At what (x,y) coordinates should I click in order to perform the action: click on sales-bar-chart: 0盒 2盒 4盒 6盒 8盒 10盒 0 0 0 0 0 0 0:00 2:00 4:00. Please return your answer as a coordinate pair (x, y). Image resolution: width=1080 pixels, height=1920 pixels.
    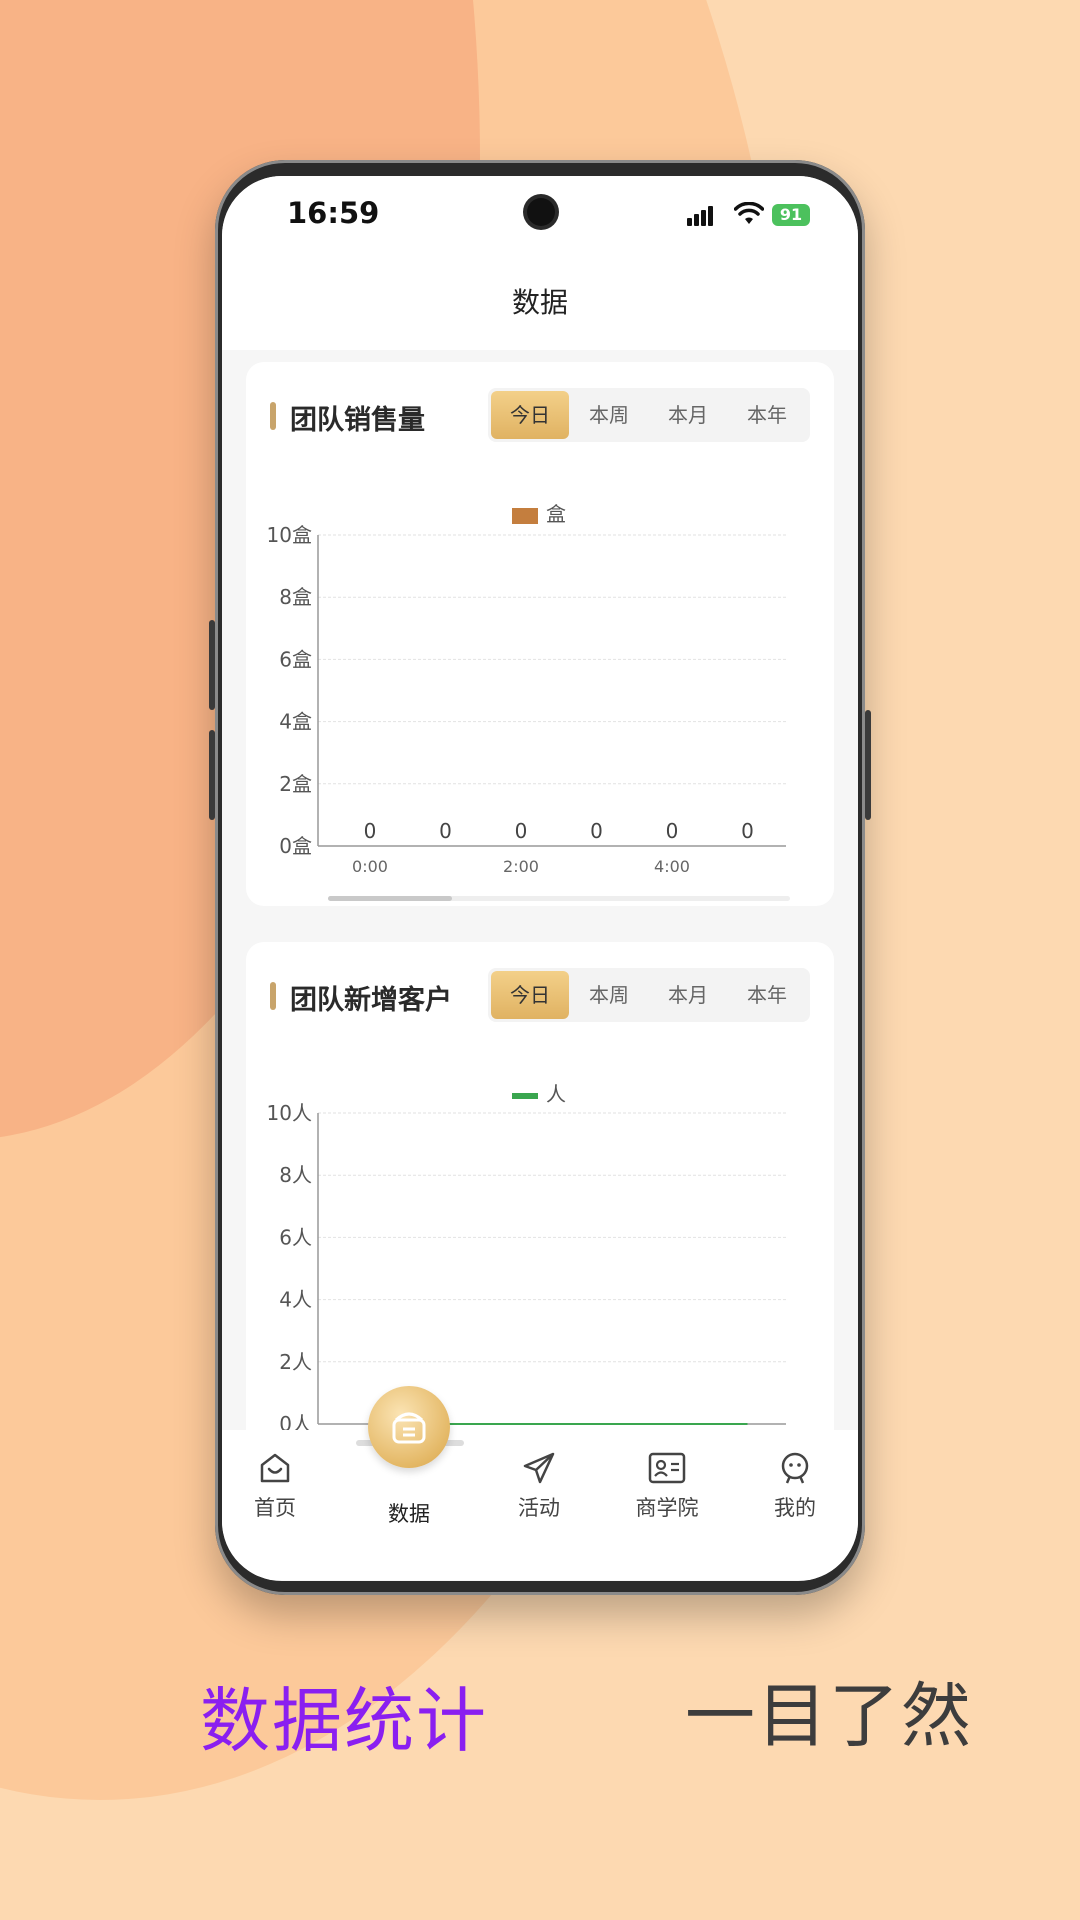
    Looking at the image, I should click on (528, 712).